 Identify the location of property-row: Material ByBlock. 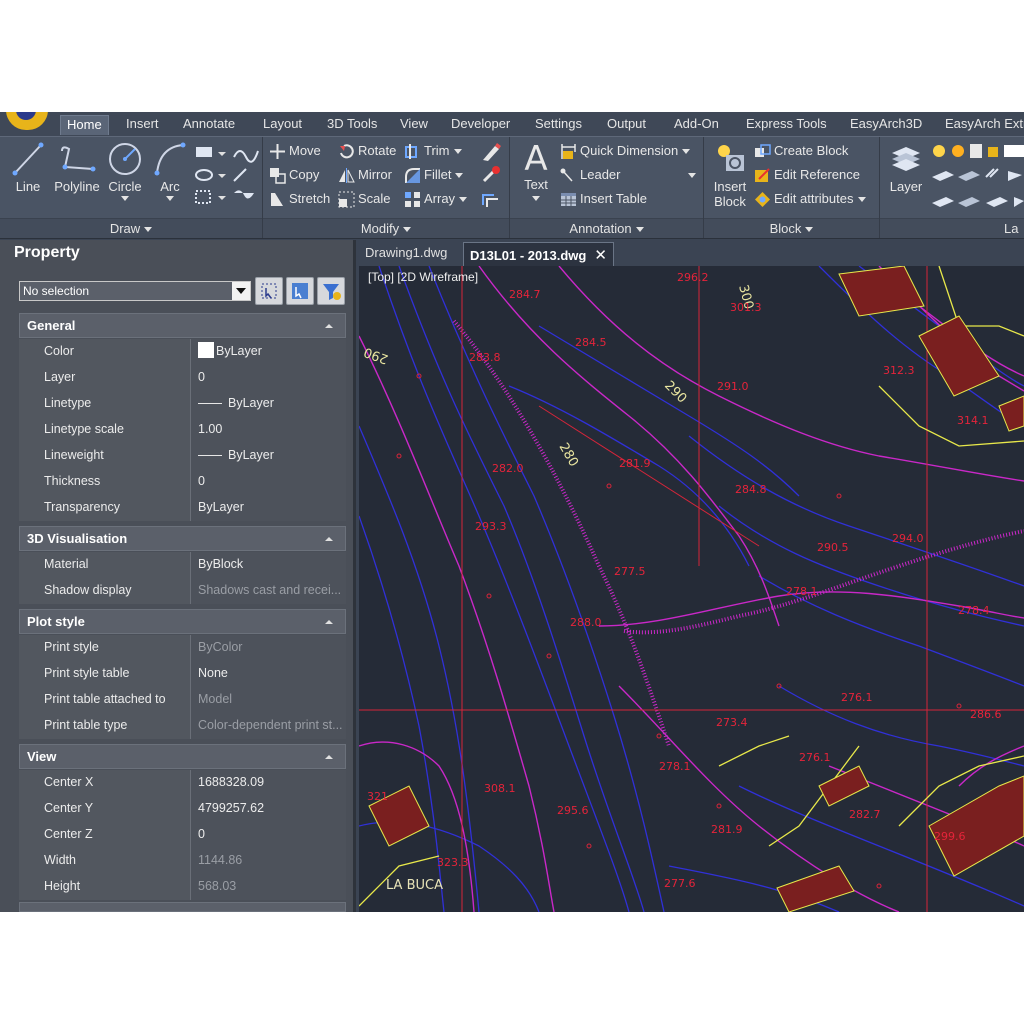
(182, 565).